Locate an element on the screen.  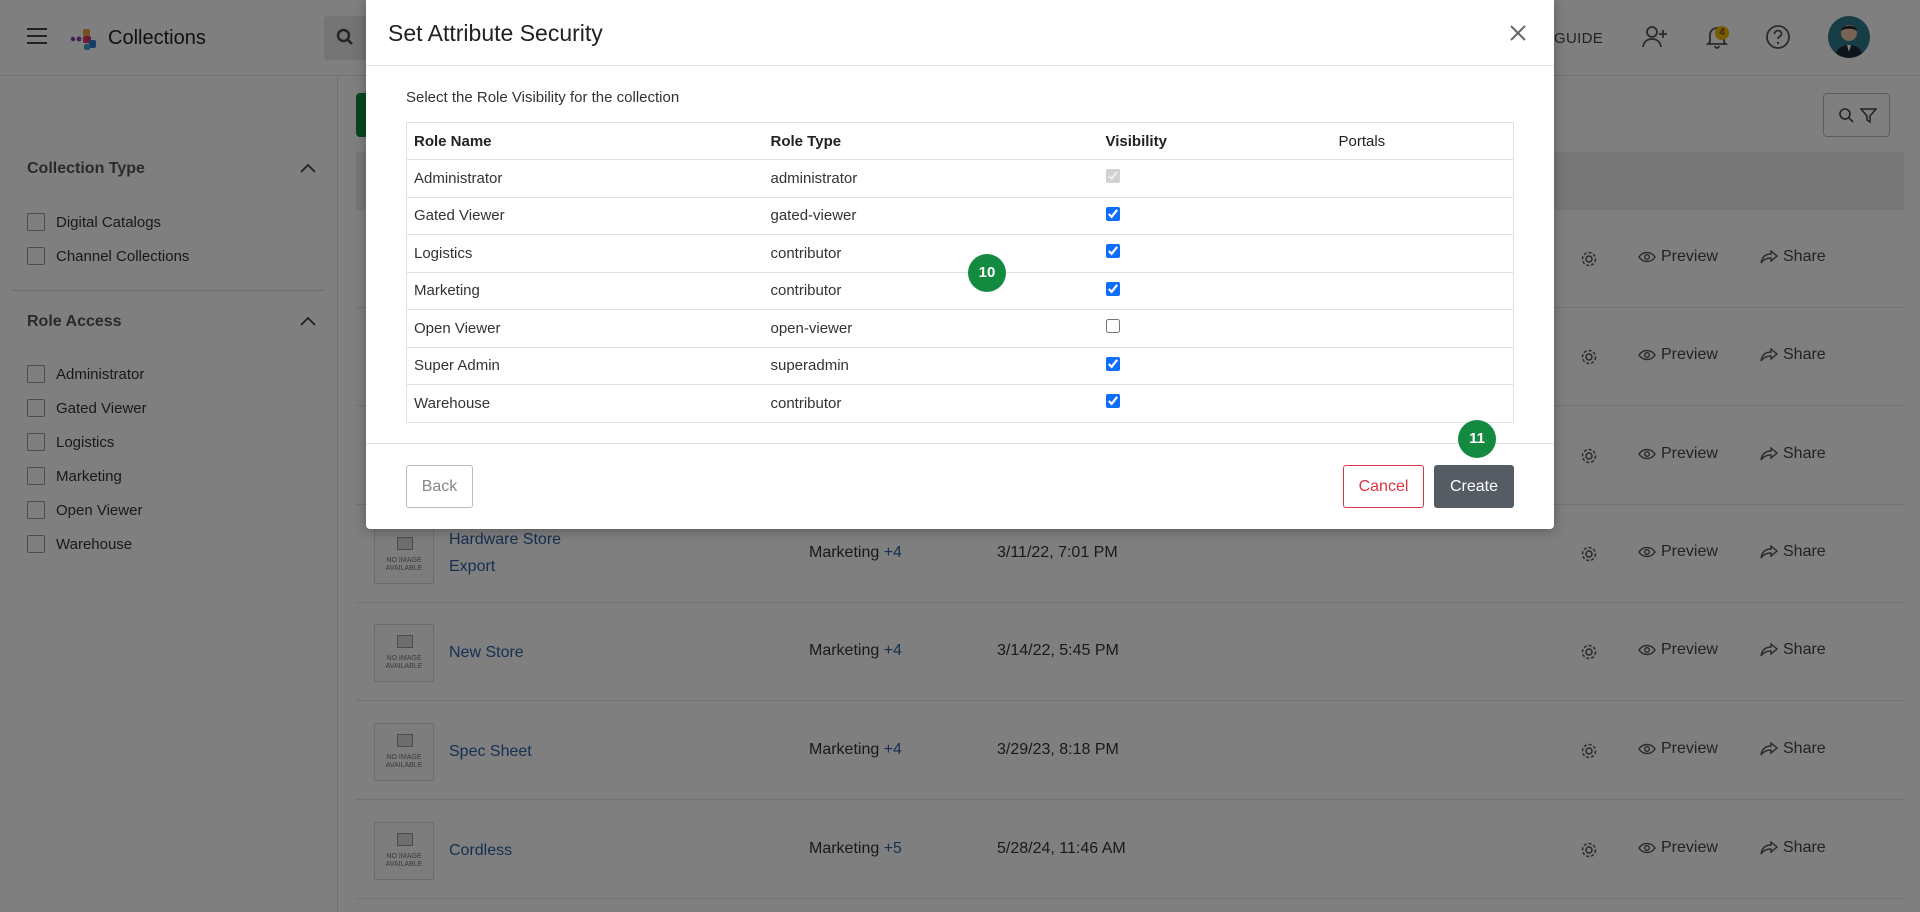
modal-header: Set Attribute Security is located at coordinates (960, 33).